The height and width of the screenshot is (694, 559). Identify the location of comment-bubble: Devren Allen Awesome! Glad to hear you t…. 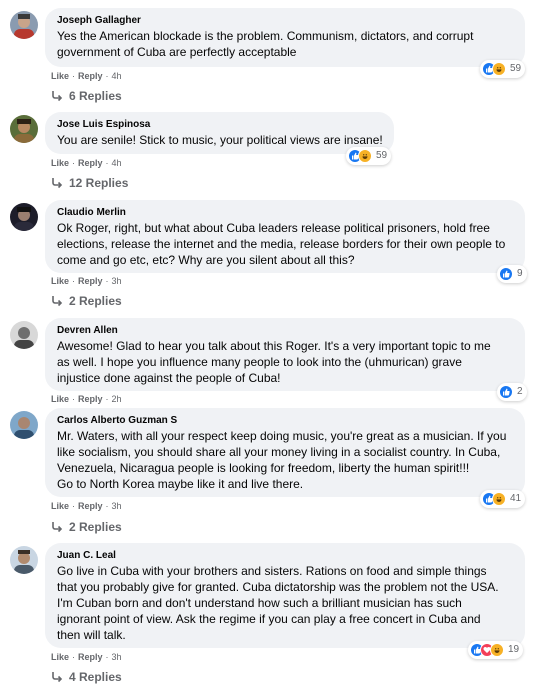
(285, 354).